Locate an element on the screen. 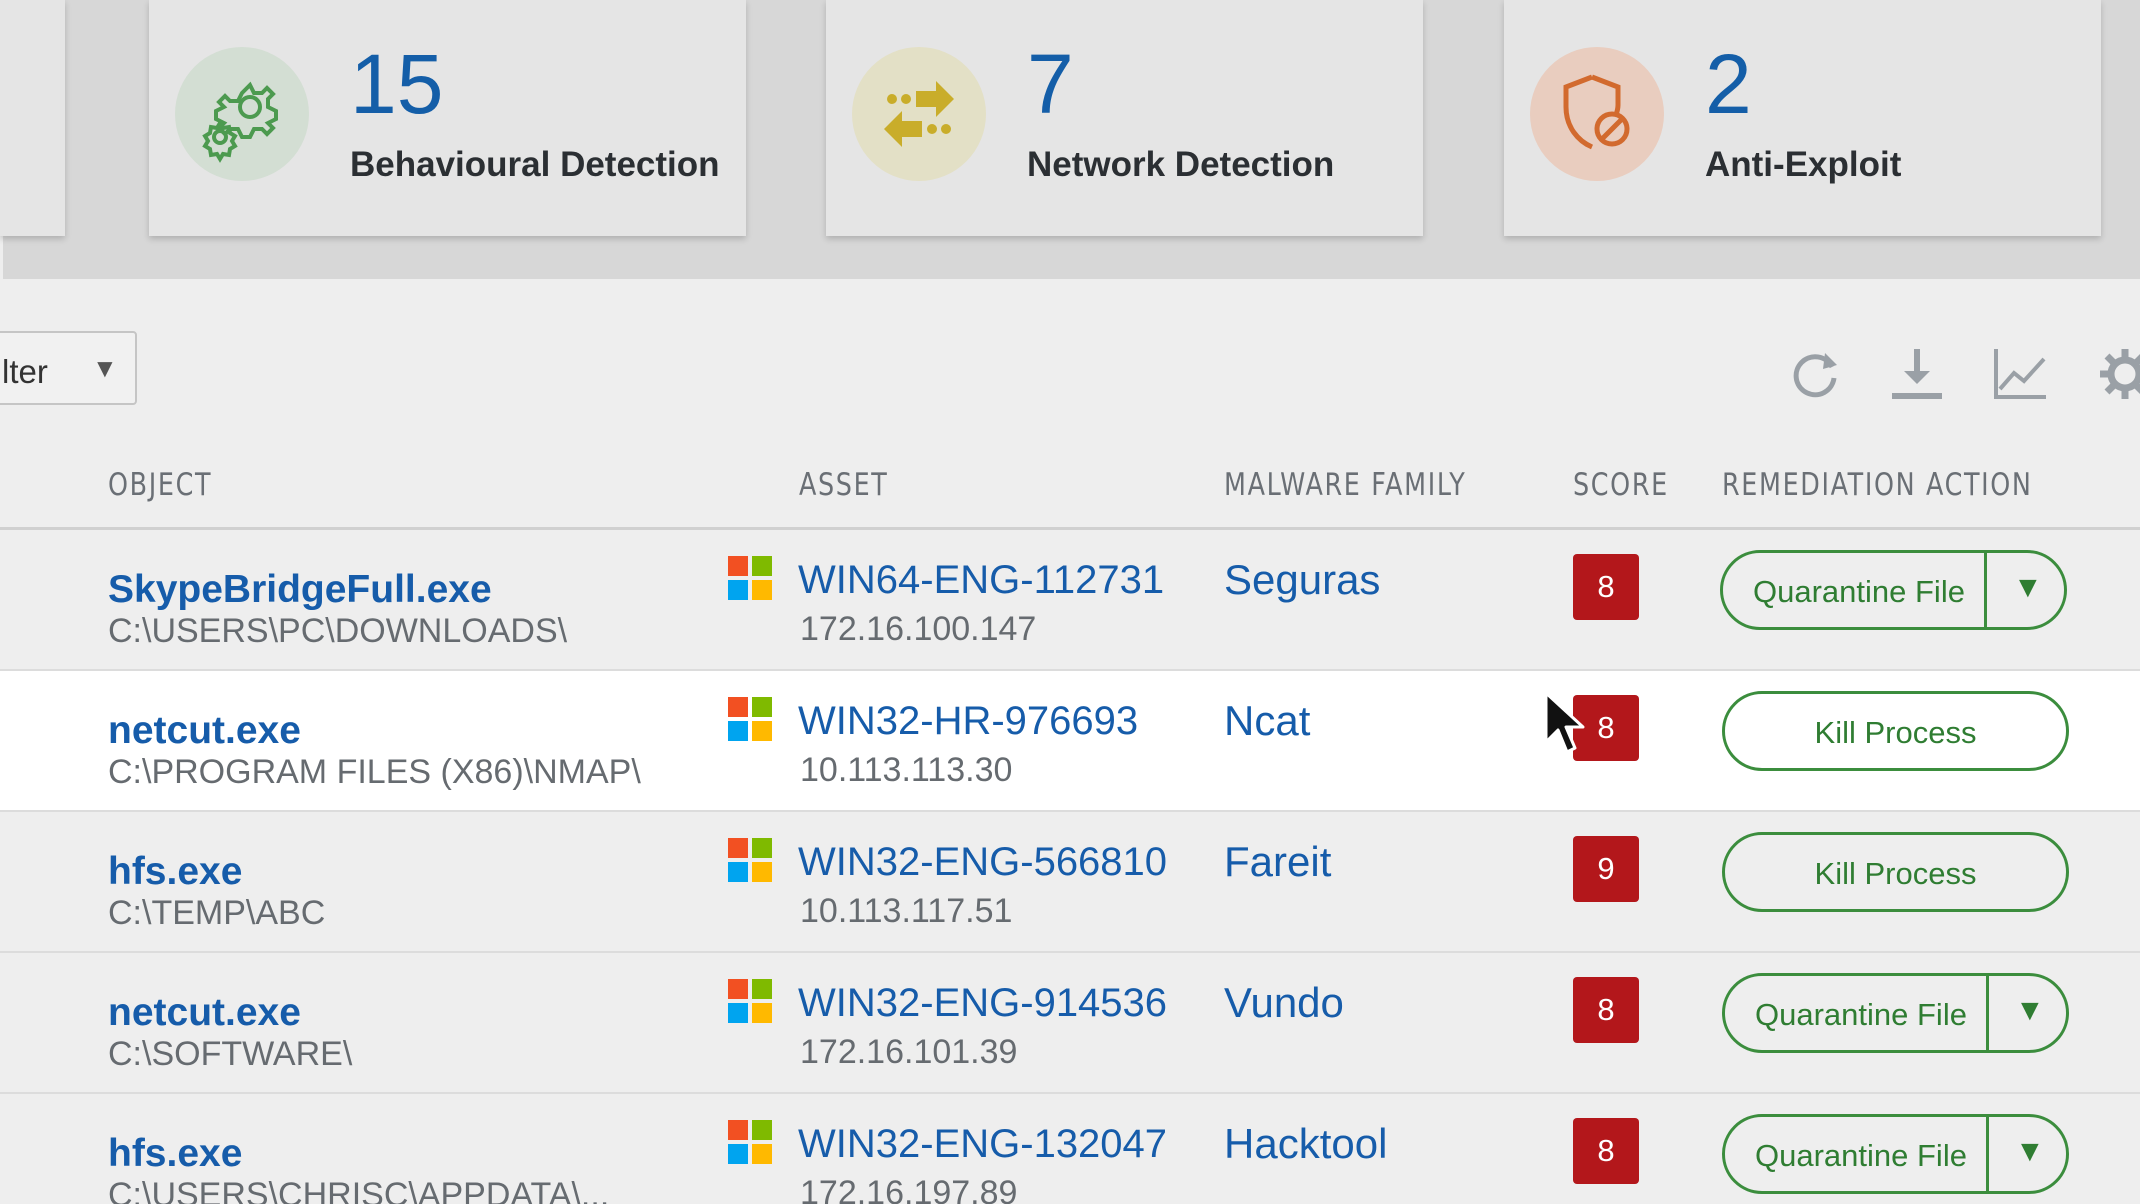  malware-family-link: Fareit is located at coordinates (1277, 862).